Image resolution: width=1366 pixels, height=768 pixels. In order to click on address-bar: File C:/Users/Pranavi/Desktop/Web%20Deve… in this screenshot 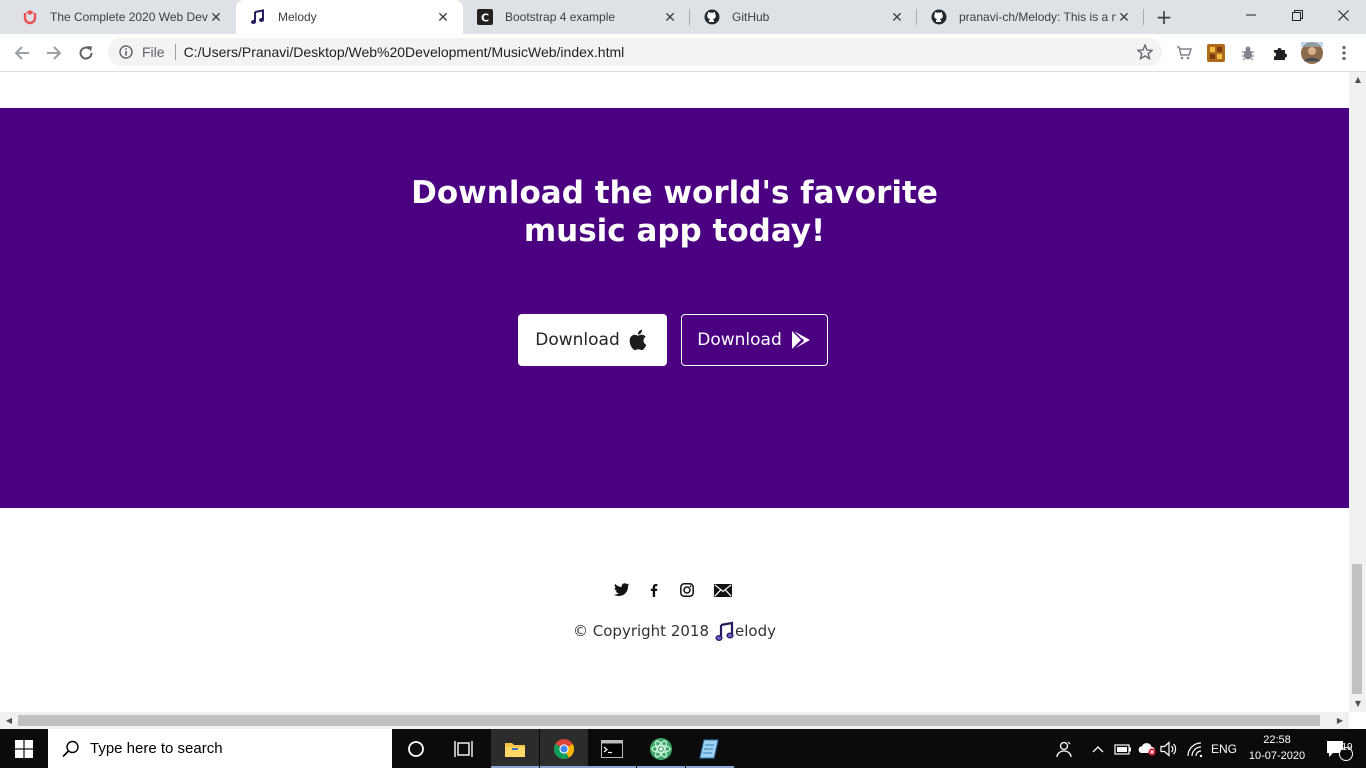, I will do `click(635, 52)`.